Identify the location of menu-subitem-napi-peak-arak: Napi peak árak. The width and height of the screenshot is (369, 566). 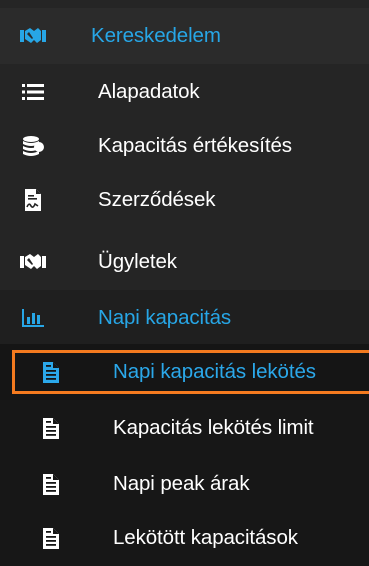
(184, 484).